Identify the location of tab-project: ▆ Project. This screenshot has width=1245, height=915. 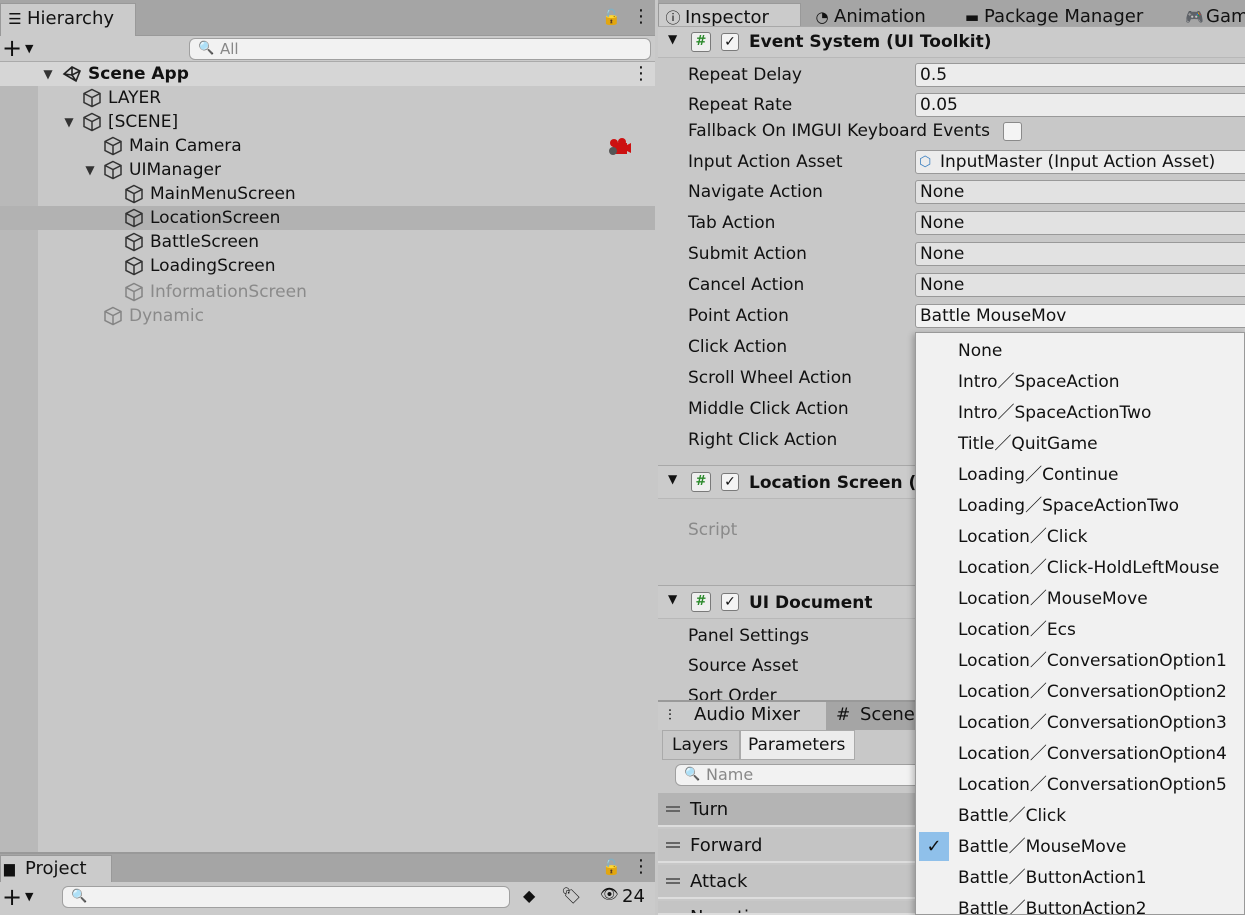
(56, 868).